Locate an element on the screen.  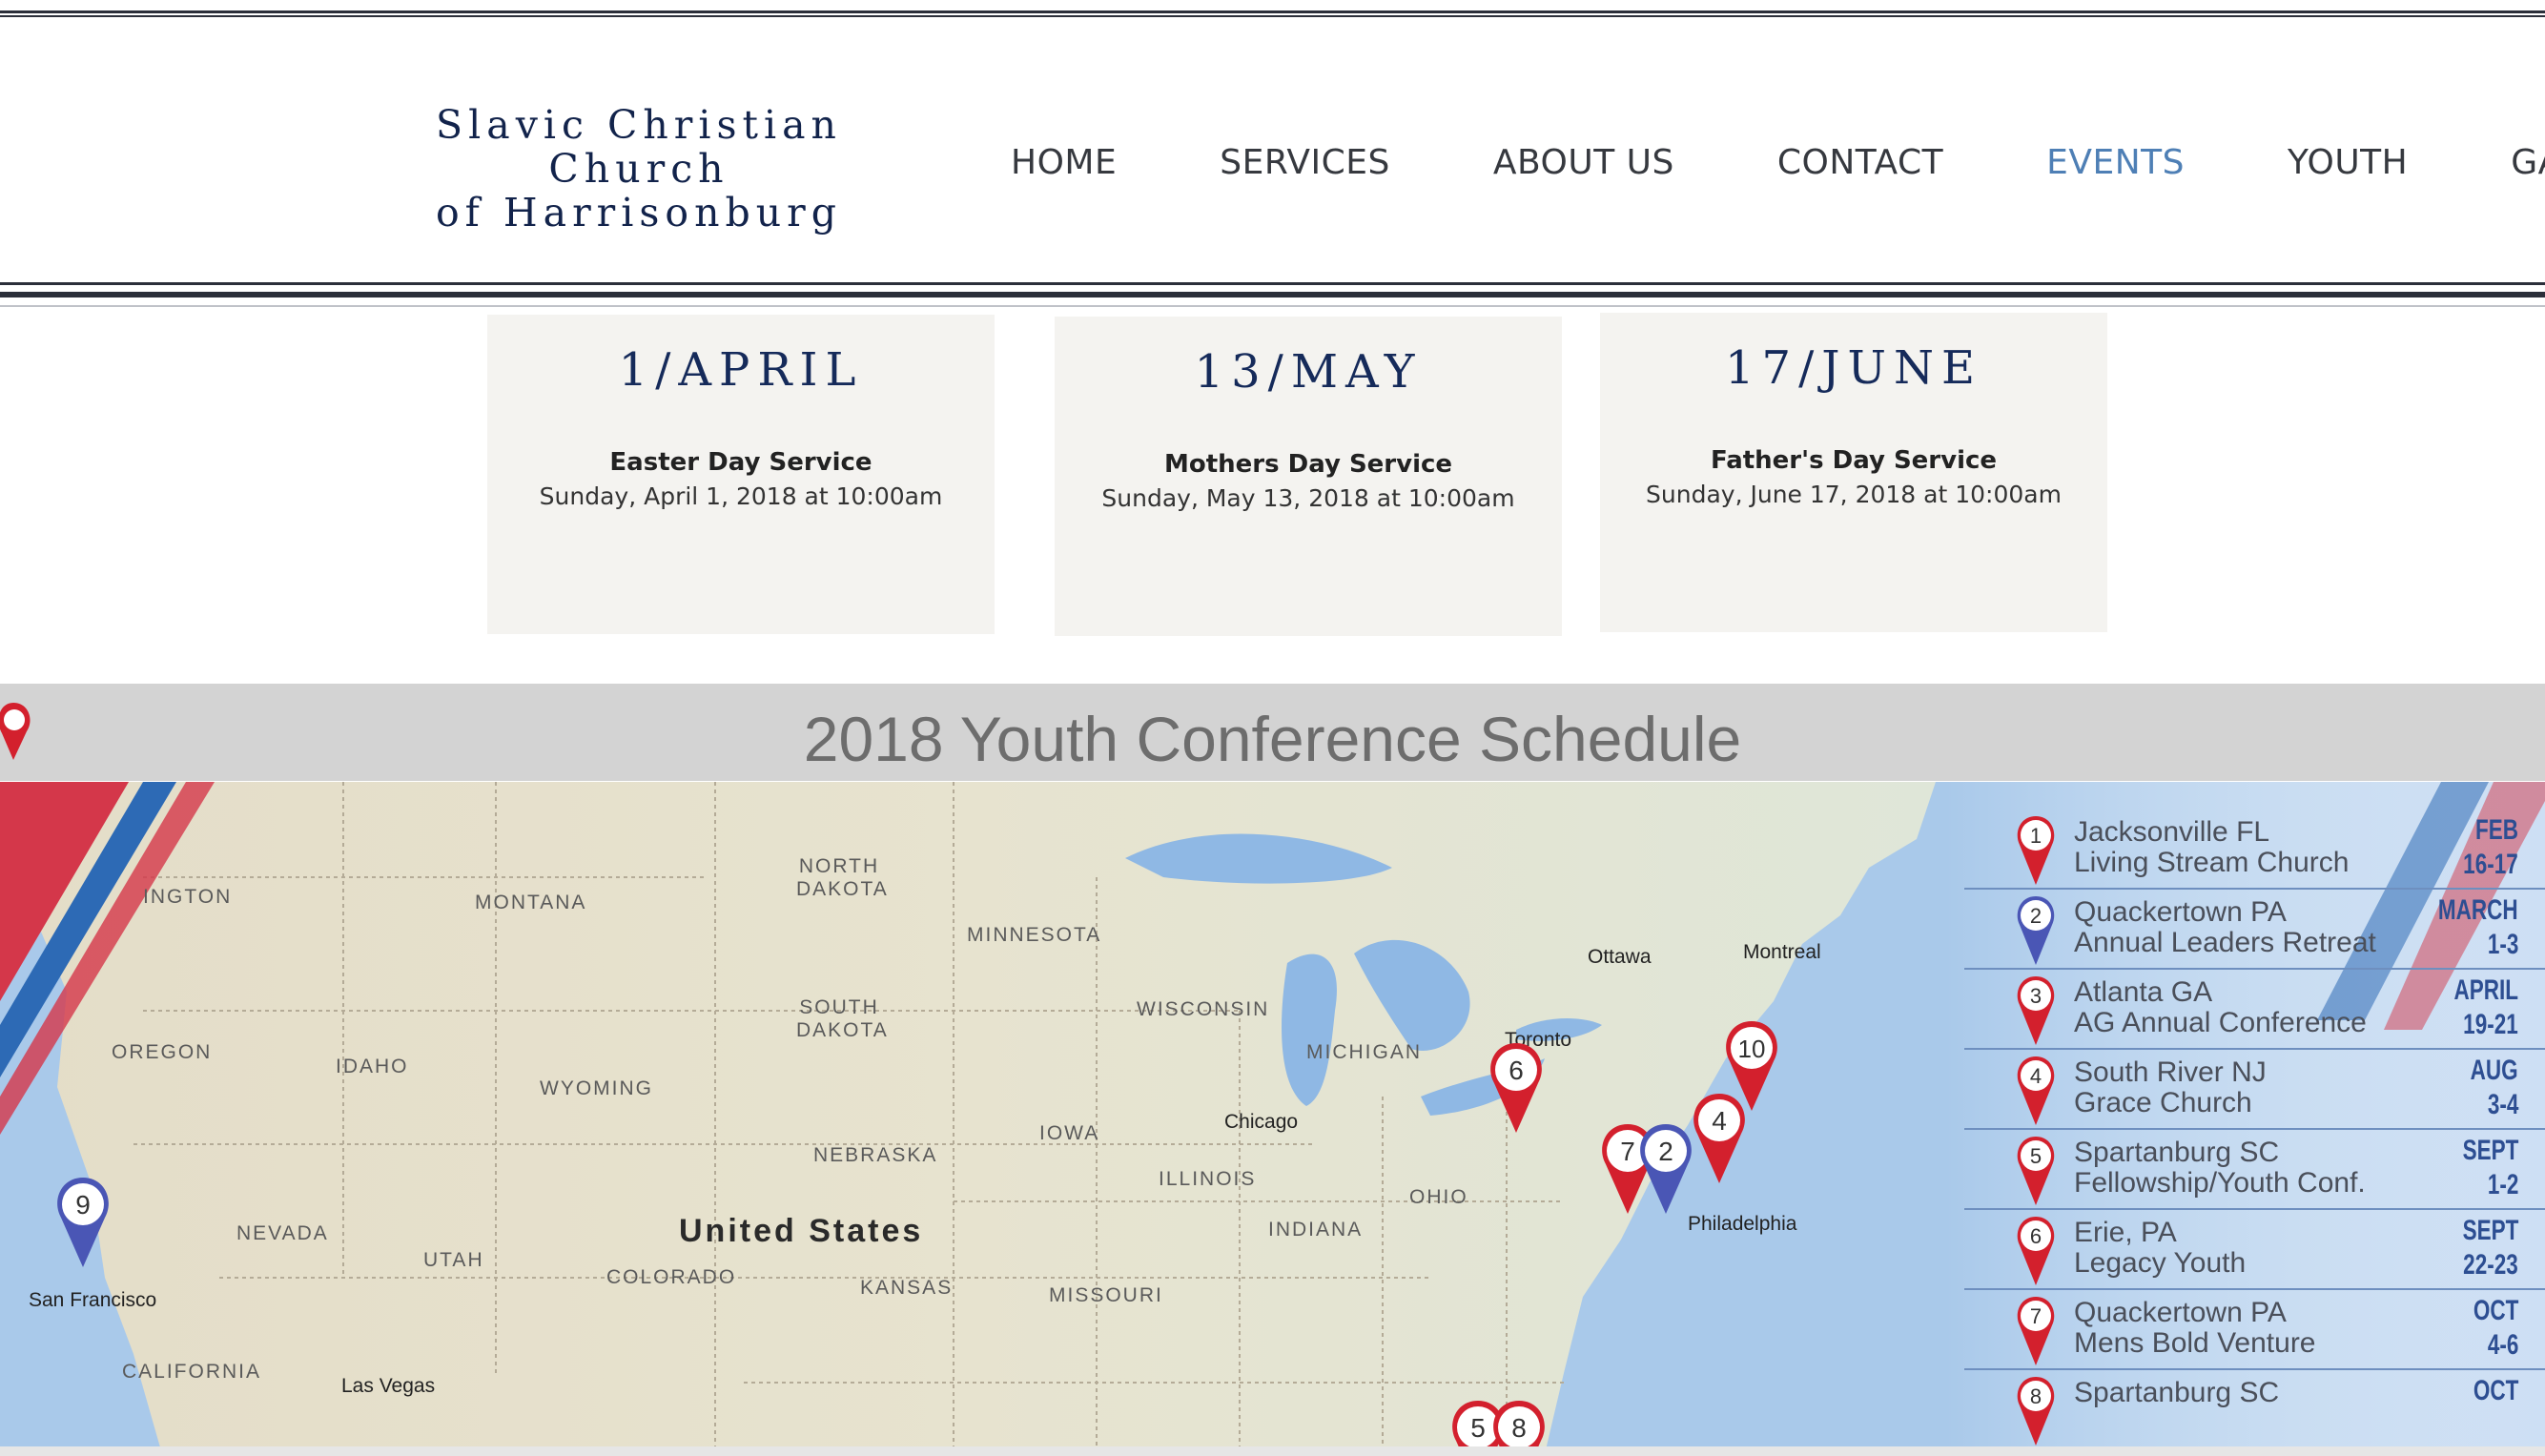
header-bottom-thick-rule is located at coordinates (1272, 295).